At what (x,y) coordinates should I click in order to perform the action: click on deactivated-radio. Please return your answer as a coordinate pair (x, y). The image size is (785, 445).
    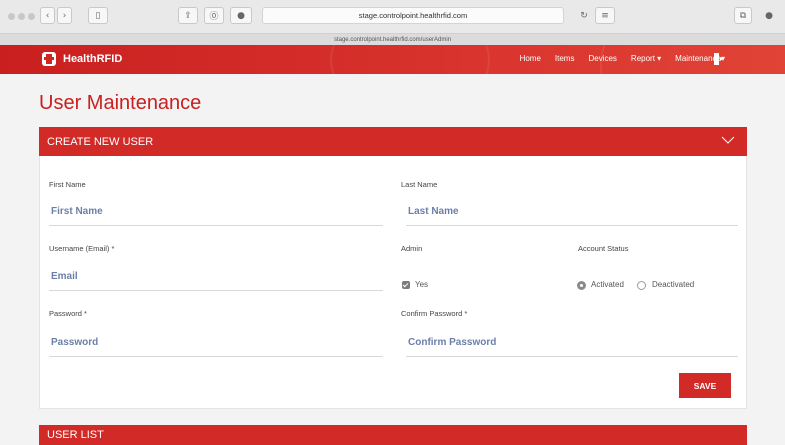
    Looking at the image, I should click on (641, 285).